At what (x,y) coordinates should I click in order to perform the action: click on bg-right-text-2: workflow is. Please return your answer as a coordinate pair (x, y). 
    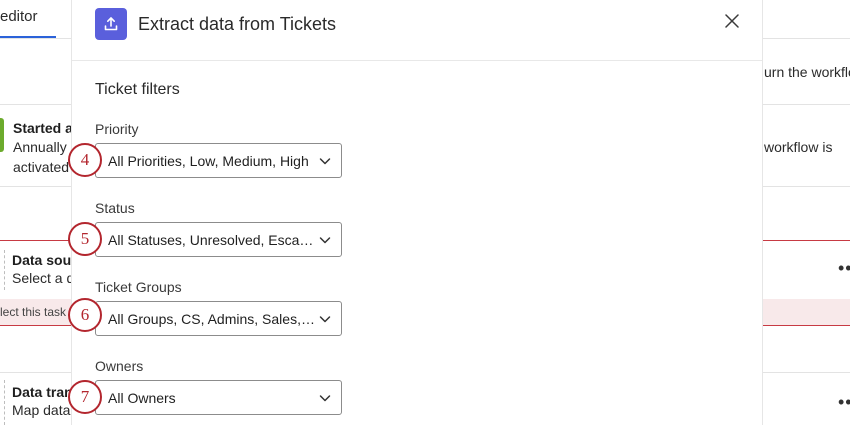
    Looking at the image, I should click on (798, 147).